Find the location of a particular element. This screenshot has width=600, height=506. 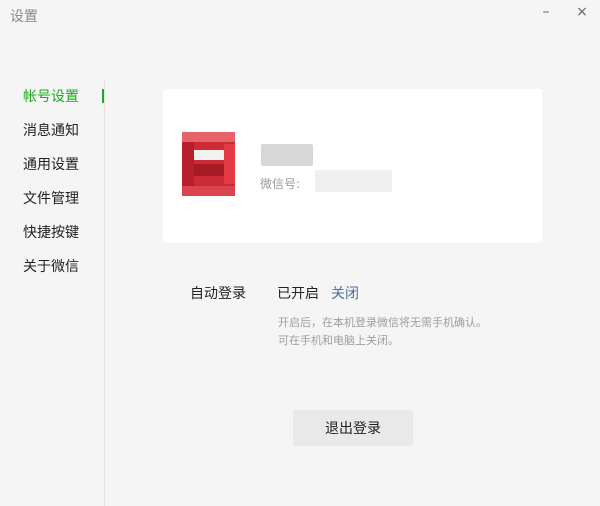

sidebar is located at coordinates (52, 293).